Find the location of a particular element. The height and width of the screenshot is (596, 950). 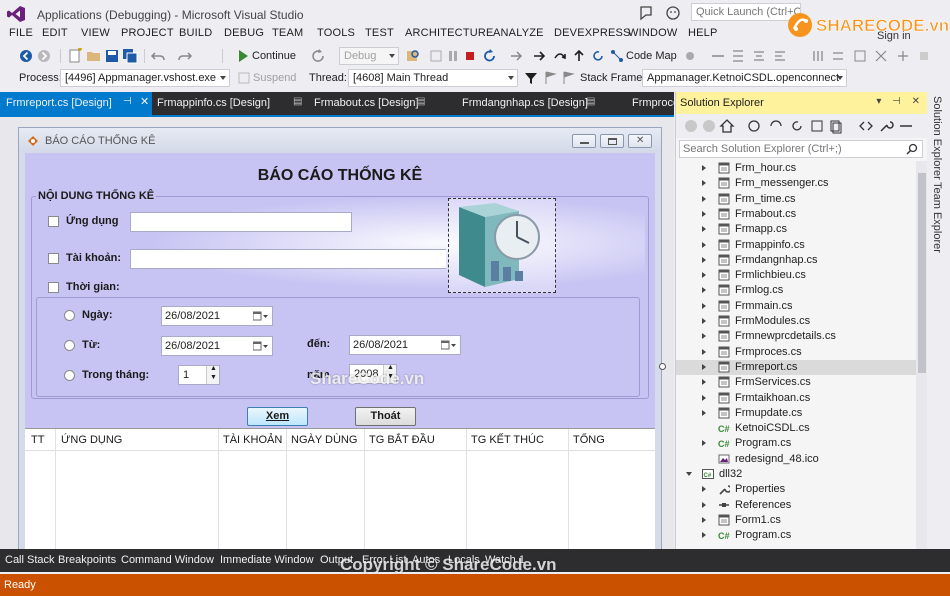

to-datepicker: 26/08/2021 is located at coordinates (405, 345).